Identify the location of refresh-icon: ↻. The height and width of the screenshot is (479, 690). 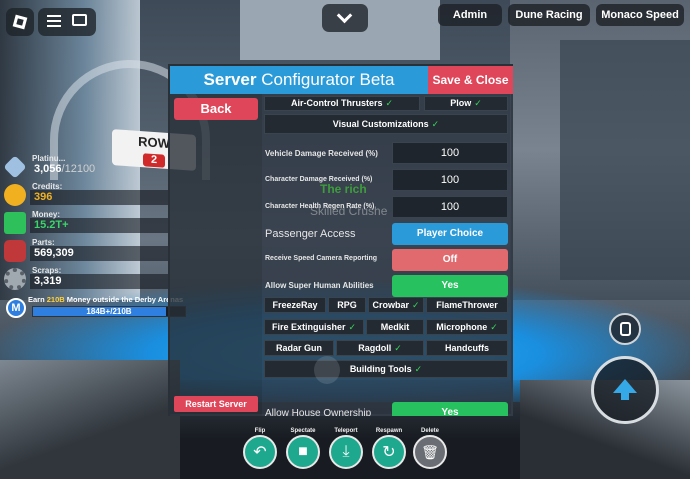
(389, 452).